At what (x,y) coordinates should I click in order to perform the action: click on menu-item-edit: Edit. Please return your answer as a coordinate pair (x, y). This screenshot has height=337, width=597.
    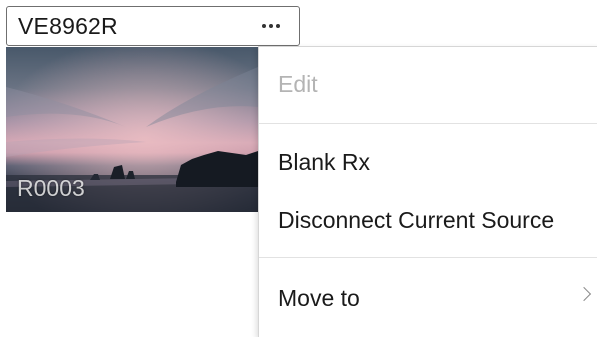
    Looking at the image, I should click on (428, 84).